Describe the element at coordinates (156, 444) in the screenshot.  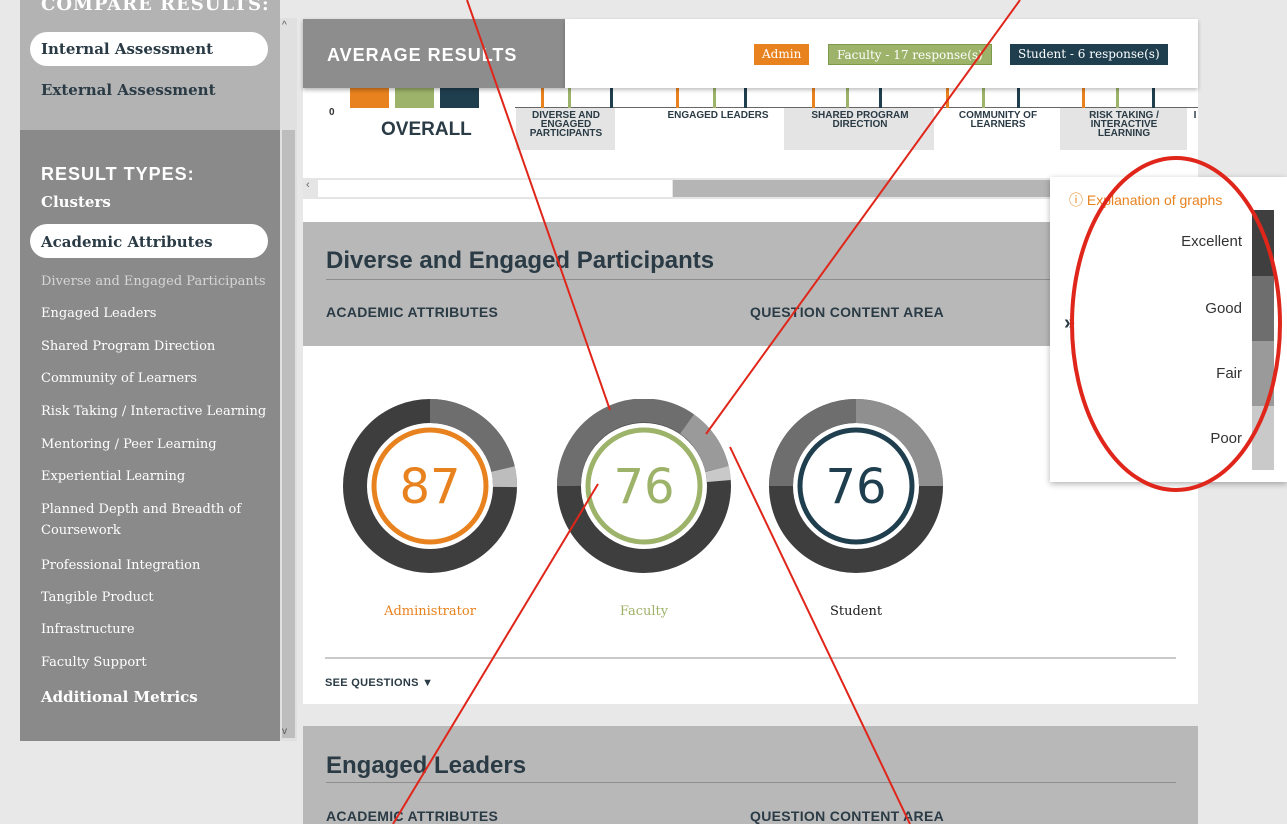
I see `sidebar-item-mentoring: Mentoring / Peer Learning` at that location.